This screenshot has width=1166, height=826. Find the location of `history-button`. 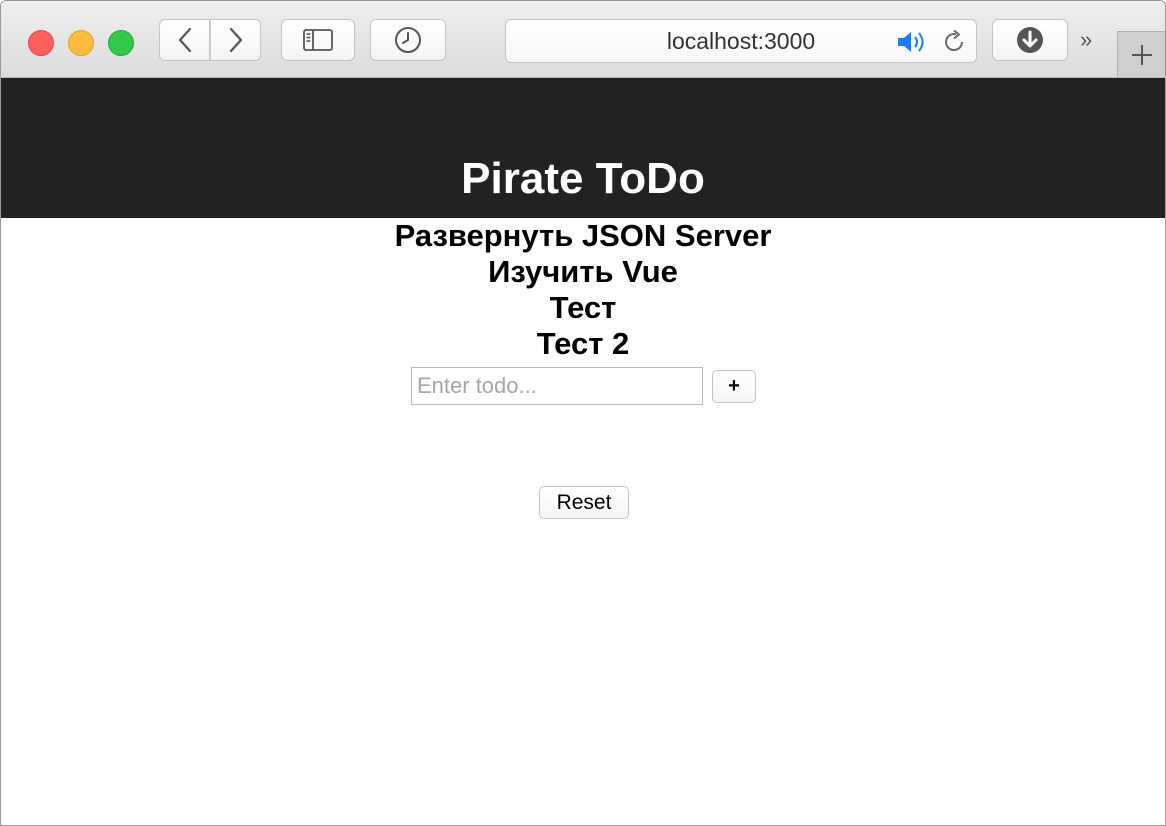

history-button is located at coordinates (408, 40).